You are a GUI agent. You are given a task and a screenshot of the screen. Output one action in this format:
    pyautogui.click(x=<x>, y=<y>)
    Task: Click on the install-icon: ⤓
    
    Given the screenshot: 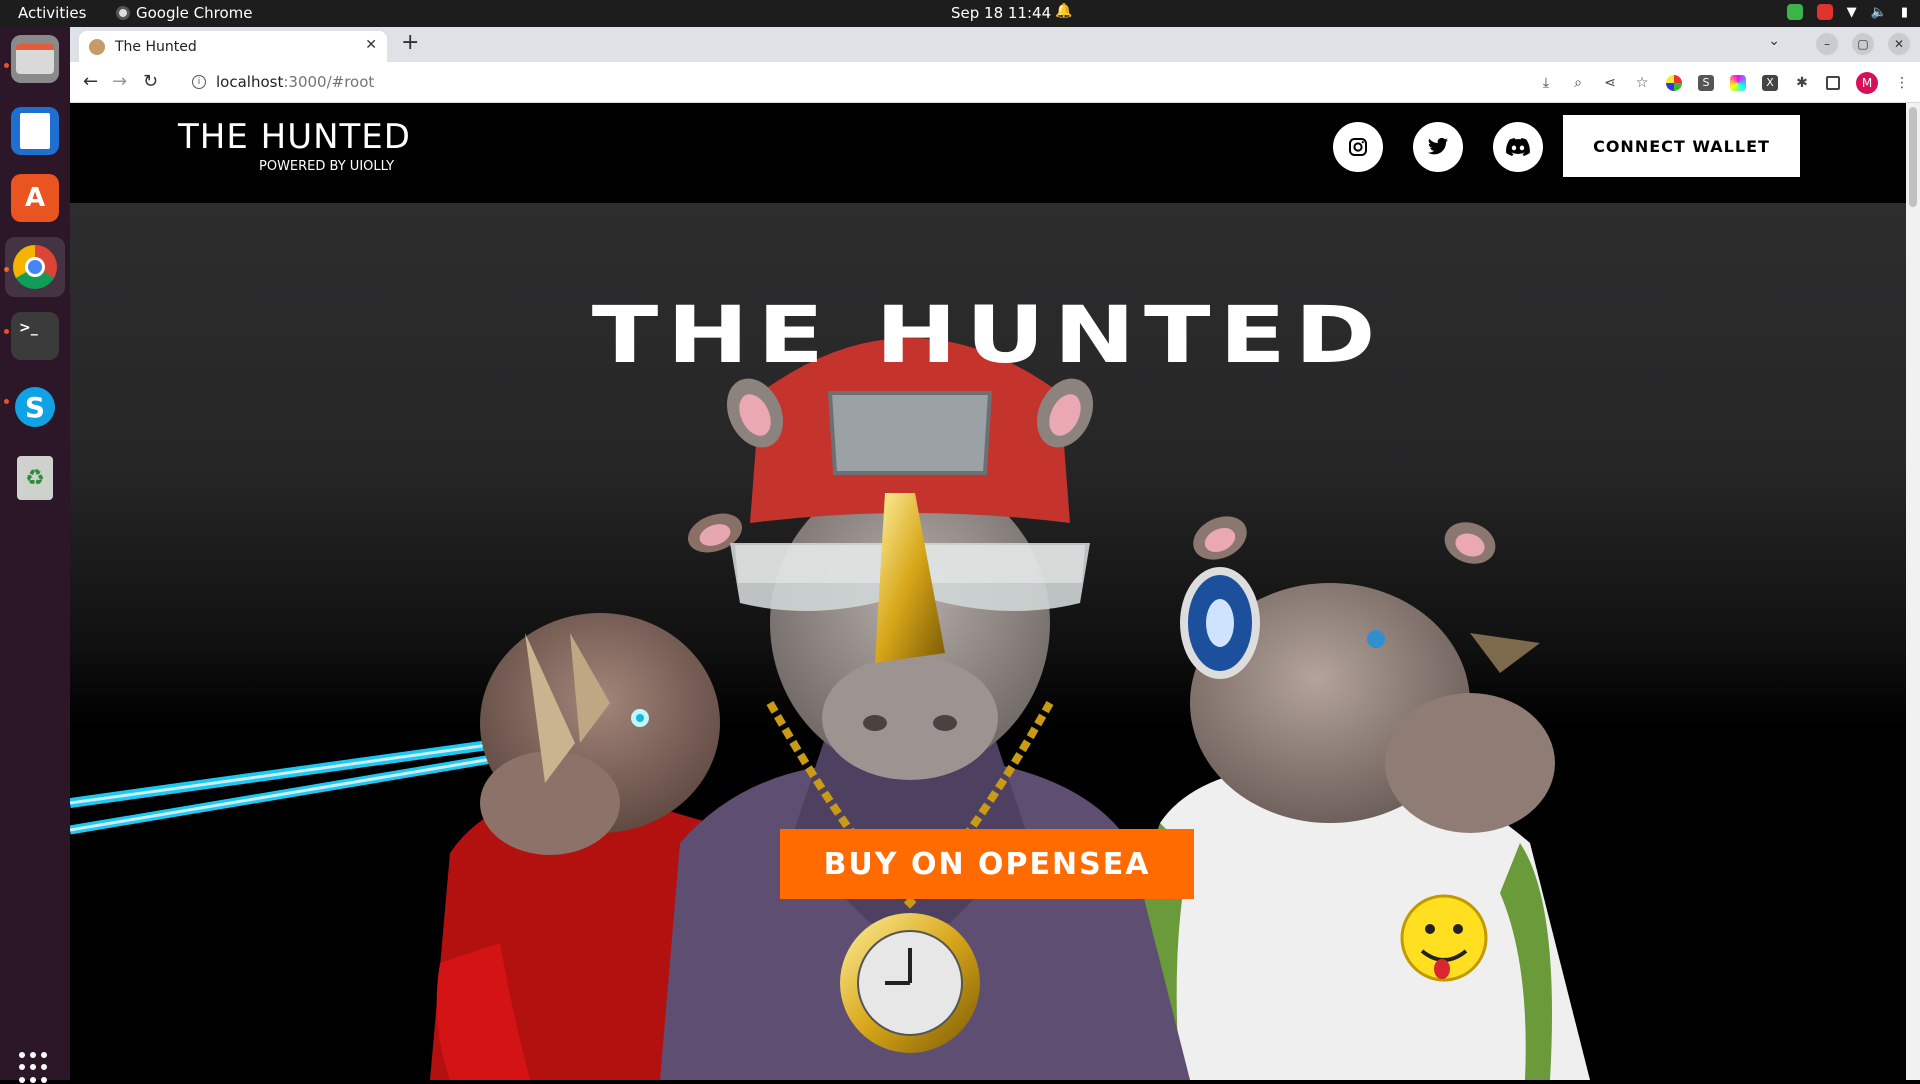 What is the action you would take?
    pyautogui.click(x=1546, y=83)
    